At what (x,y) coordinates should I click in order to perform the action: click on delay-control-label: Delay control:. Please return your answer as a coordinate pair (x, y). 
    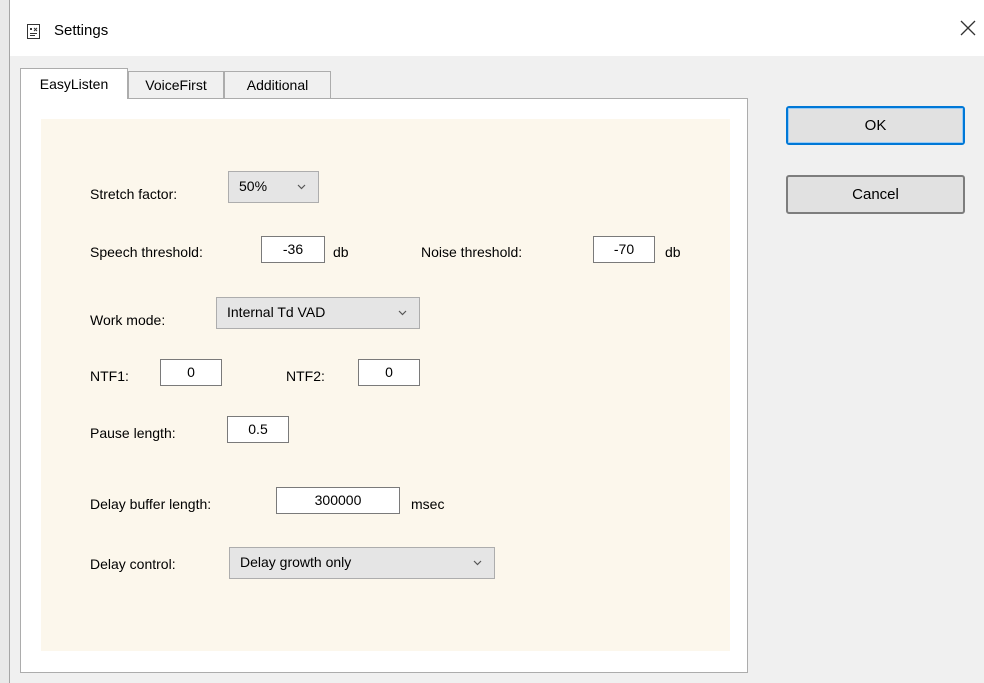
    Looking at the image, I should click on (133, 564).